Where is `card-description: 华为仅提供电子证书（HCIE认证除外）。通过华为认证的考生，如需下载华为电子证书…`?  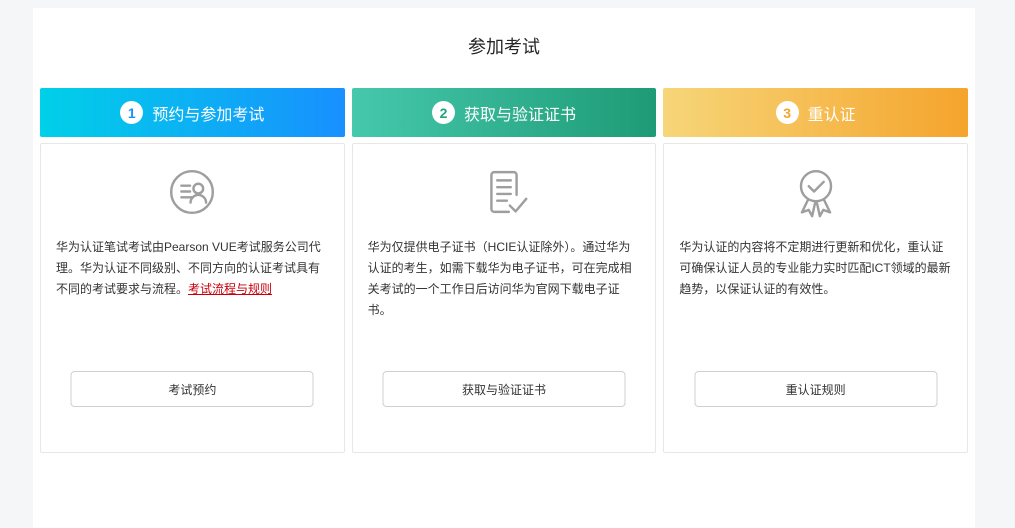
card-description: 华为仅提供电子证书（HCIE认证除外）。通过华为认证的考生，如需下载华为电子证书… is located at coordinates (504, 279).